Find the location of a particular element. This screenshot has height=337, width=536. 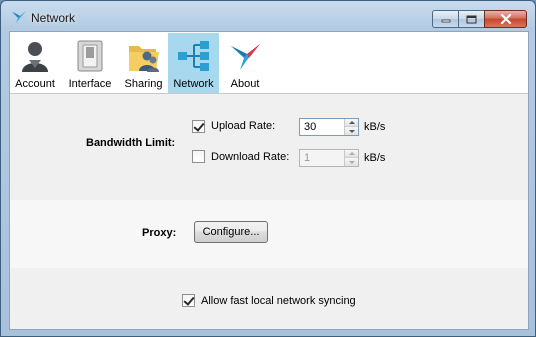

proxy-label: Proxy: is located at coordinates (159, 233).